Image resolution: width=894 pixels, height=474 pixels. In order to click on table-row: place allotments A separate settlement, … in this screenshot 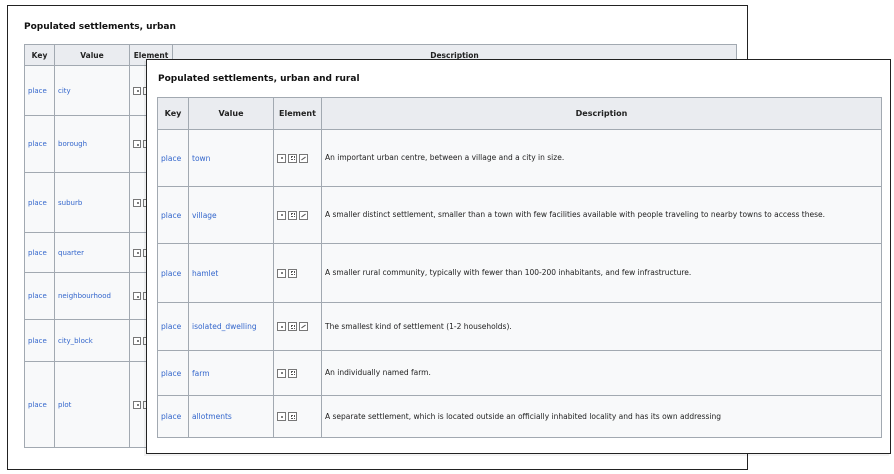, I will do `click(519, 416)`.